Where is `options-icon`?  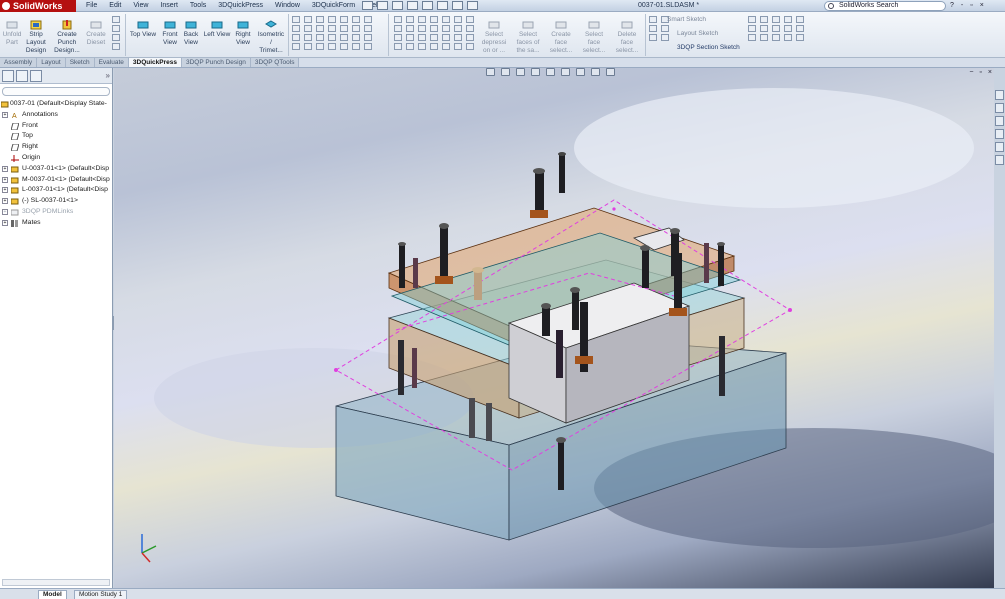 options-icon is located at coordinates (472, 5).